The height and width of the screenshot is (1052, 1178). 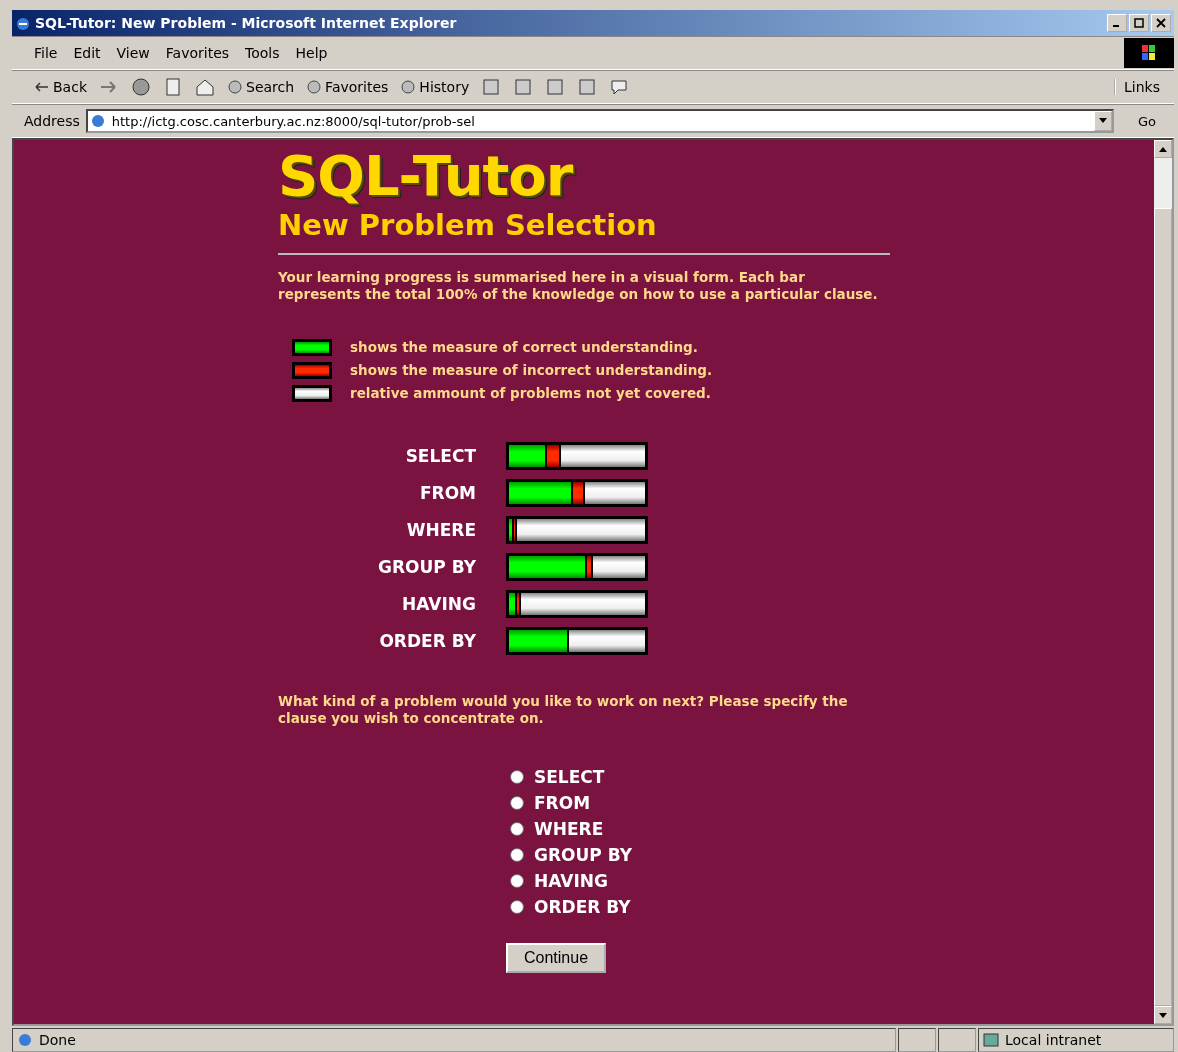 What do you see at coordinates (440, 529) in the screenshot?
I see `clause-label: WHERE` at bounding box center [440, 529].